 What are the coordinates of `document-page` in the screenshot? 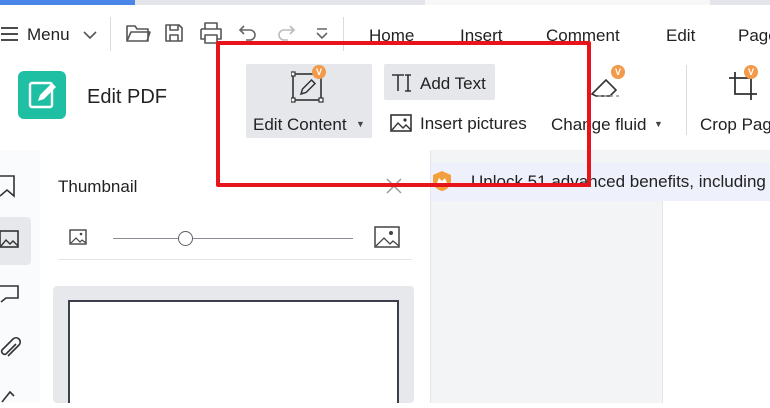 It's located at (716, 302).